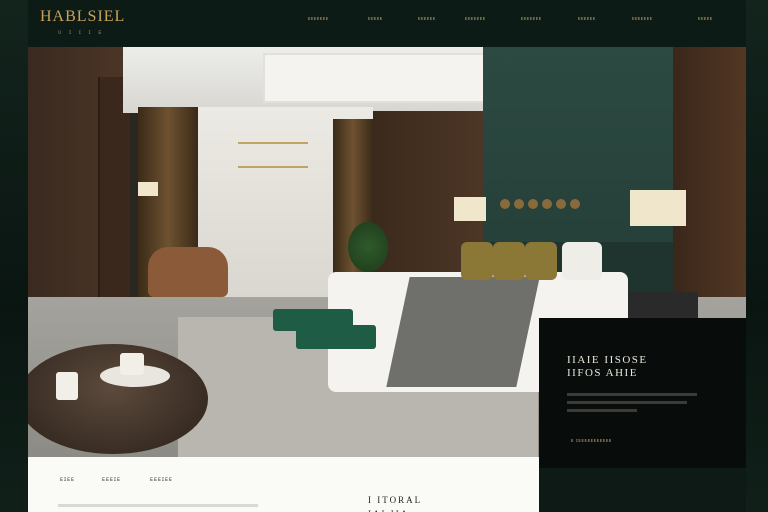 This screenshot has width=768, height=512. Describe the element at coordinates (283, 484) in the screenshot. I see `footer-section: ᴇɪᴇᴇ ᴇᴇᴇɪᴇ ᴇᴇᴇɪᴇᴇ I ITORAL IAI IIA` at that location.